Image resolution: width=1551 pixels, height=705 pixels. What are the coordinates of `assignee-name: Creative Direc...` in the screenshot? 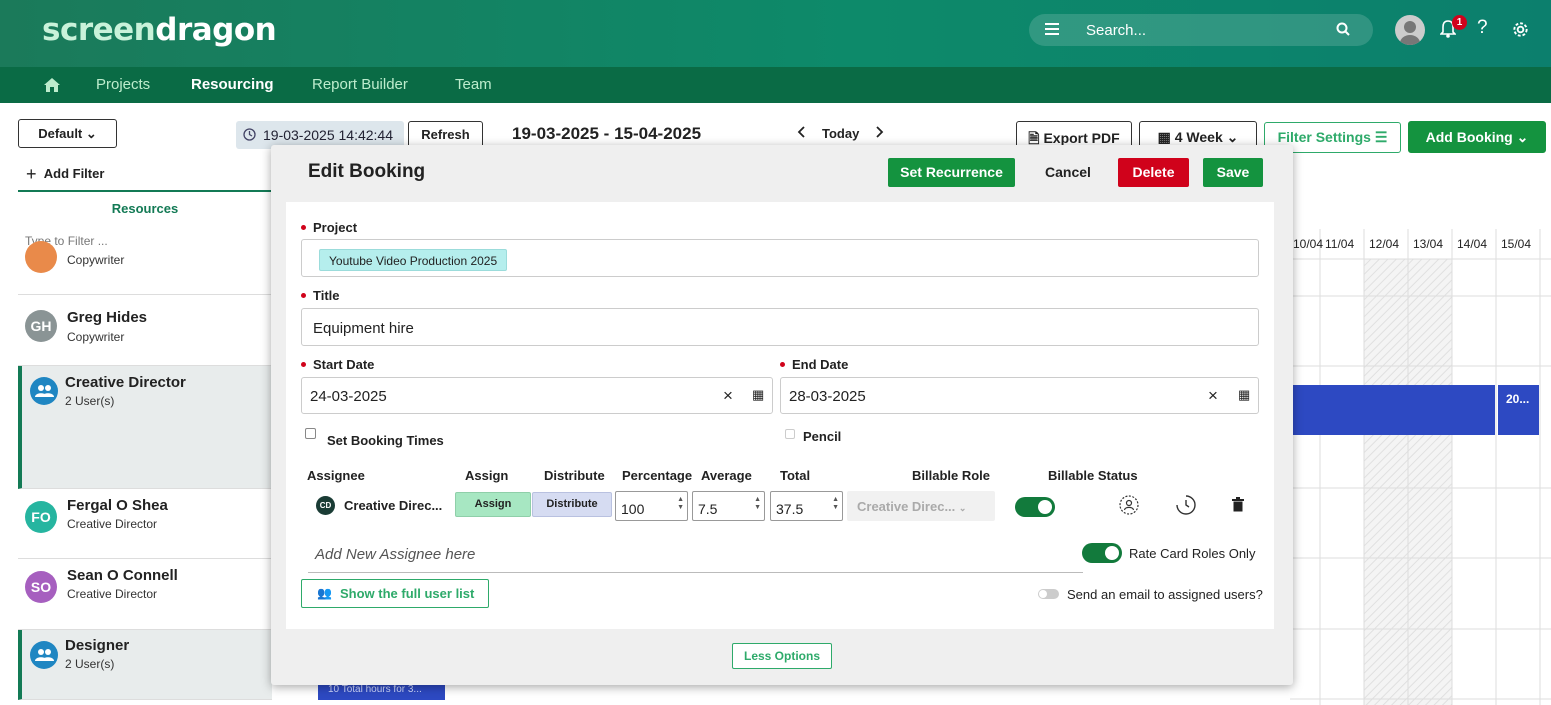 It's located at (393, 505).